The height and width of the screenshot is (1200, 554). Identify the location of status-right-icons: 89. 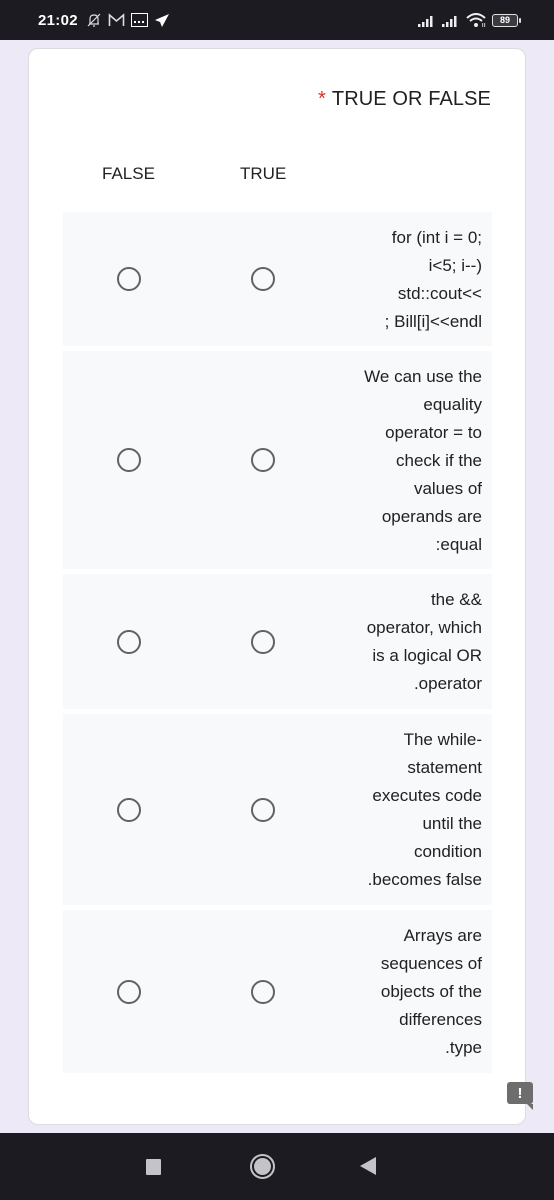
(469, 20).